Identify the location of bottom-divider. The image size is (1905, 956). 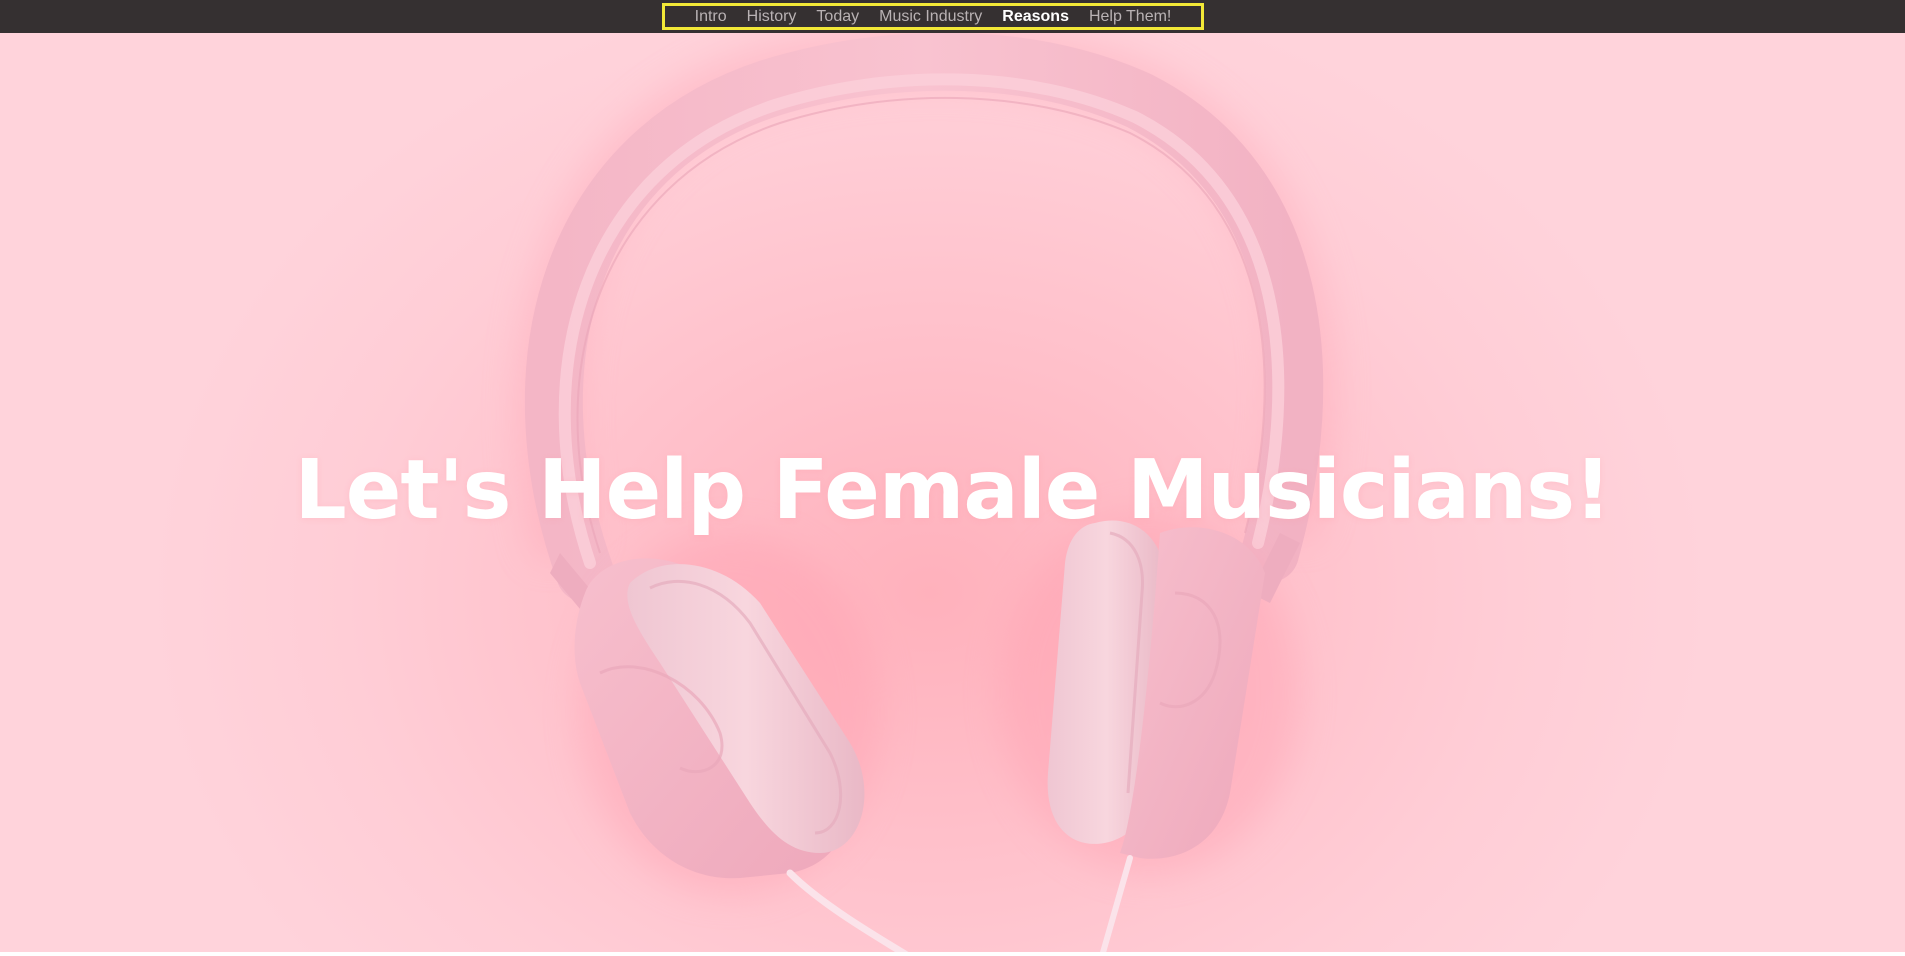
(952, 954).